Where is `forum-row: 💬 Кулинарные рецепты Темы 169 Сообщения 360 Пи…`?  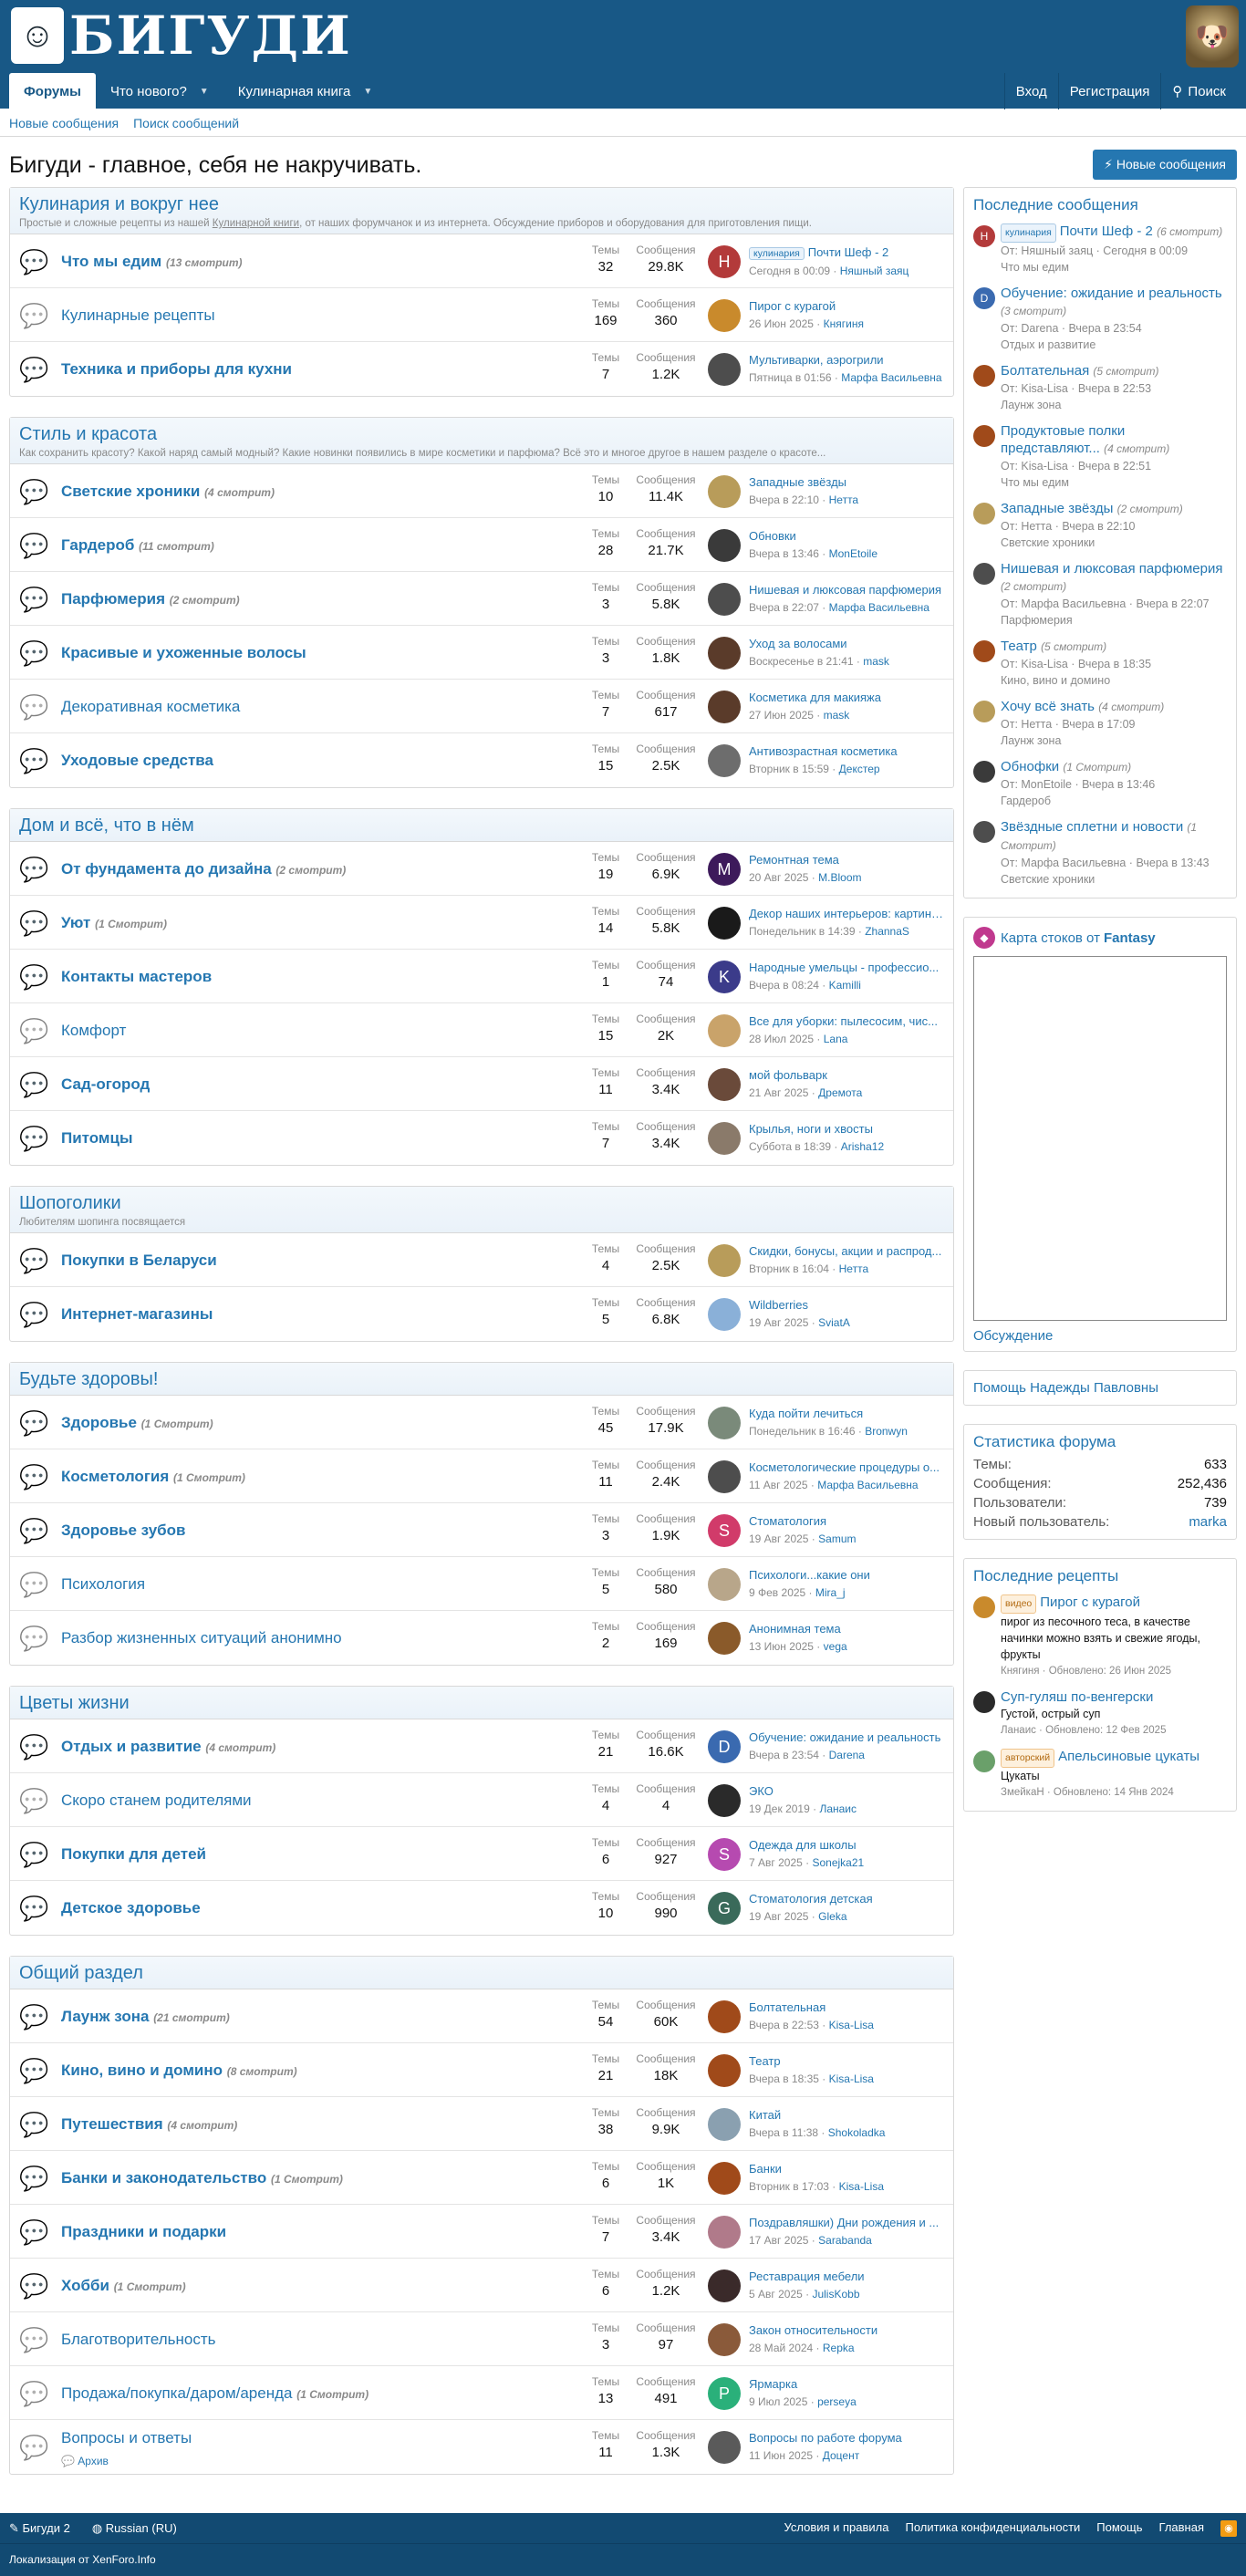
forum-row: 💬 Кулинарные рецепты Темы 169 Сообщения 360 Пи… is located at coordinates (481, 315).